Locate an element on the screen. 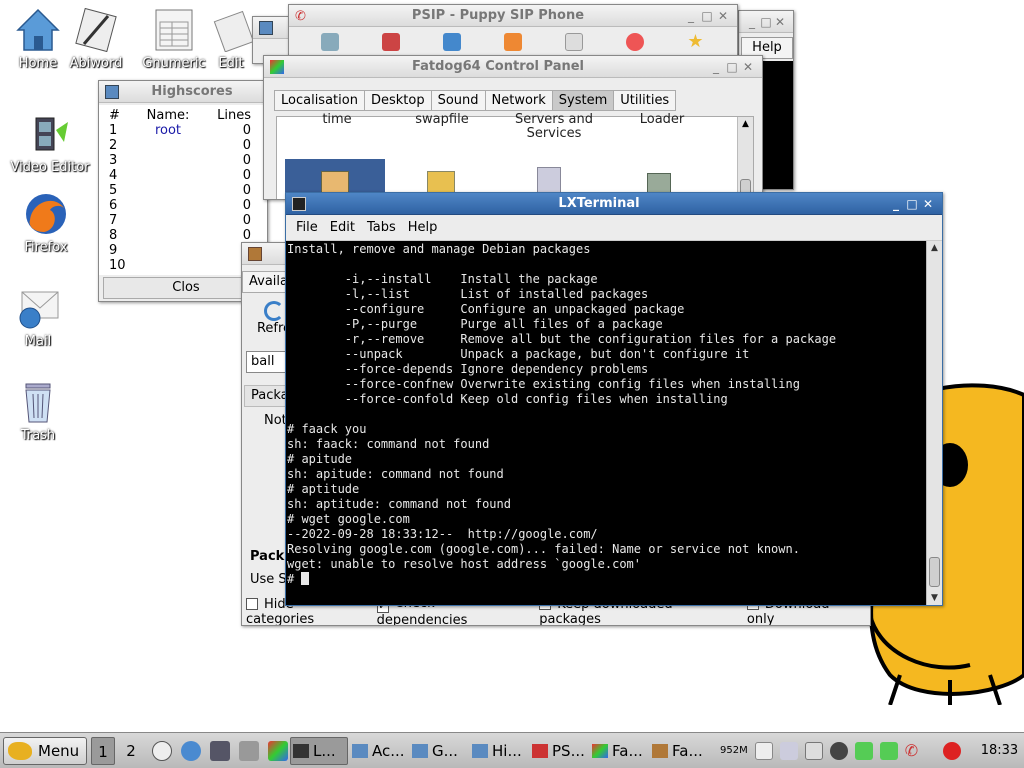 This screenshot has height=768, width=1024. psip-titlebar: ✆ PSIP - Puppy SIP Phone _ □ ✕ is located at coordinates (513, 16).